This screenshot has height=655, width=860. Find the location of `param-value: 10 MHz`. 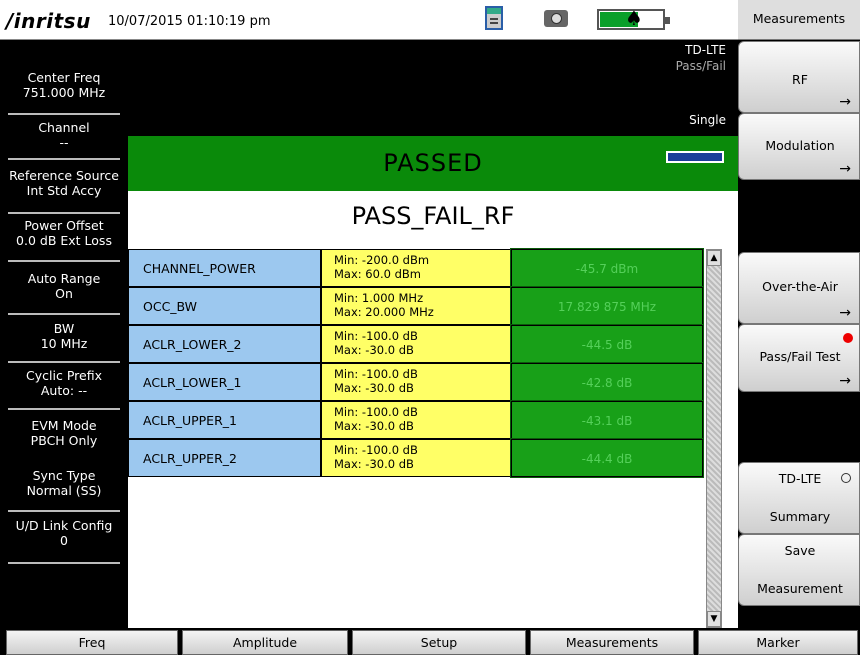

param-value: 10 MHz is located at coordinates (64, 343).